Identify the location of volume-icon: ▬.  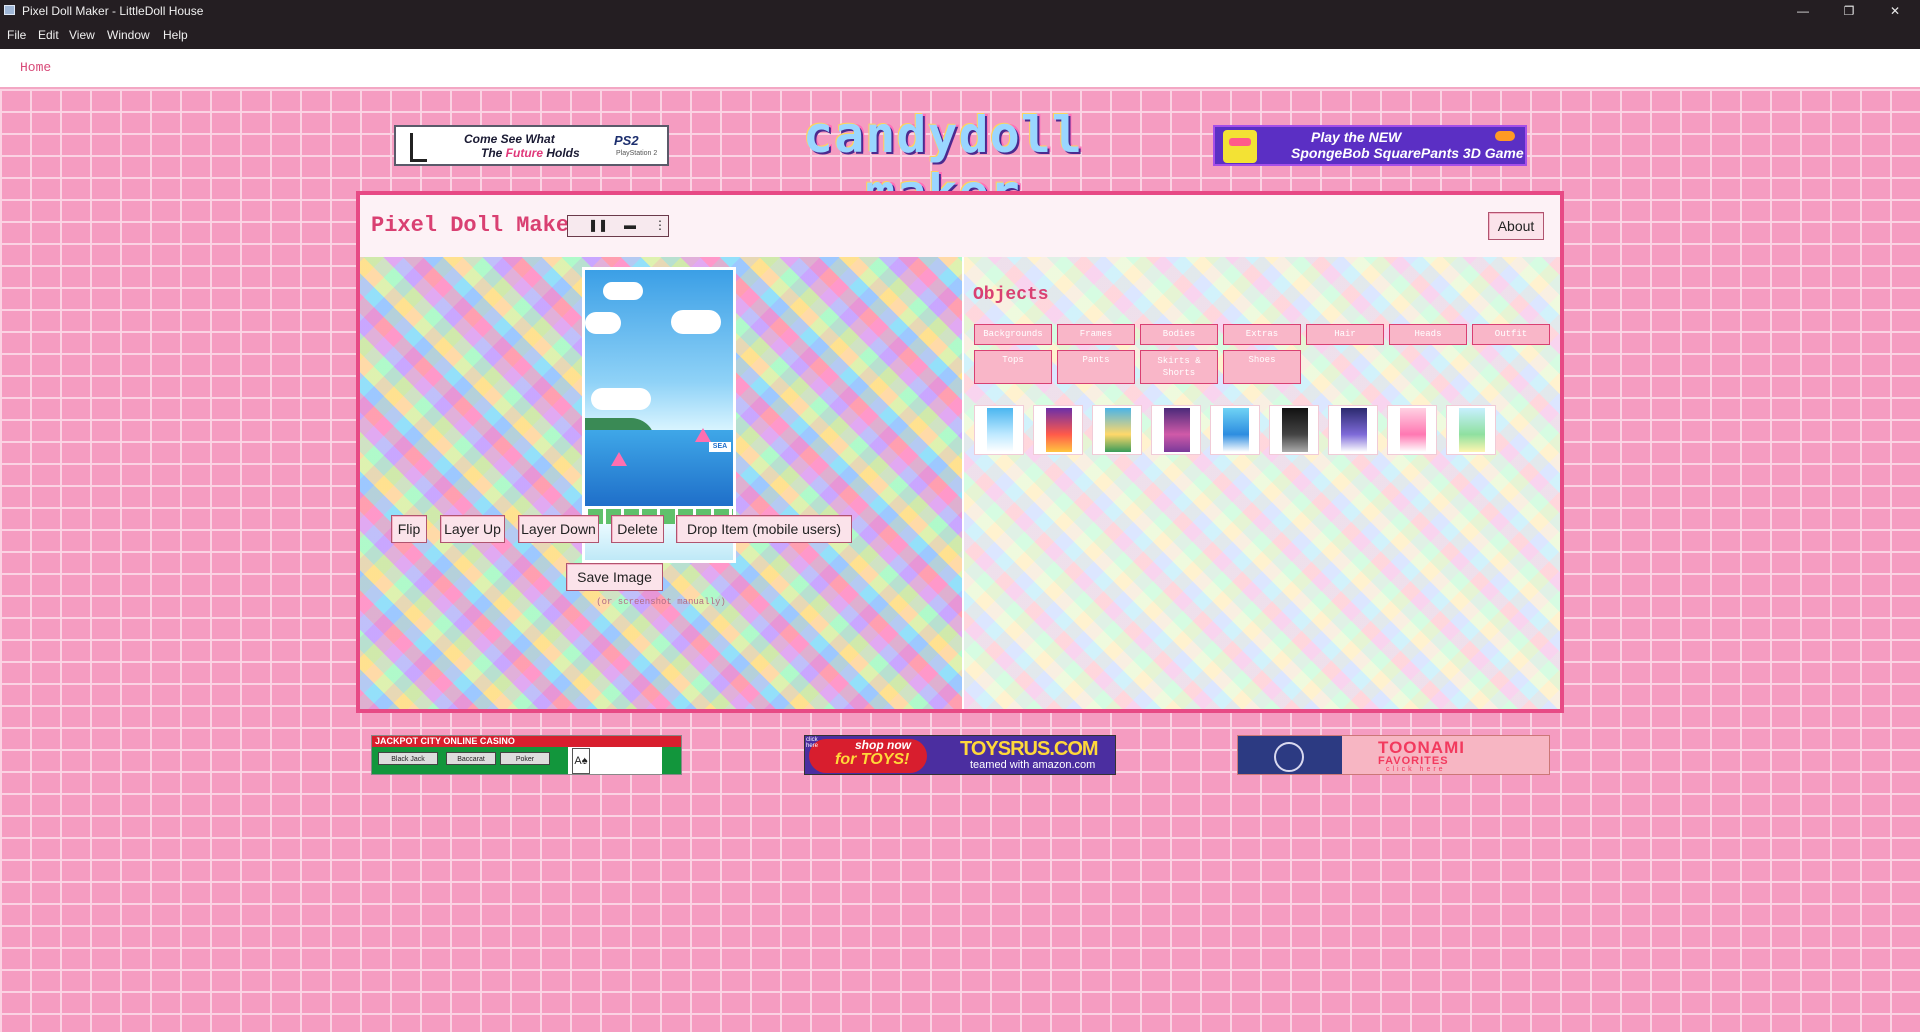
(630, 225).